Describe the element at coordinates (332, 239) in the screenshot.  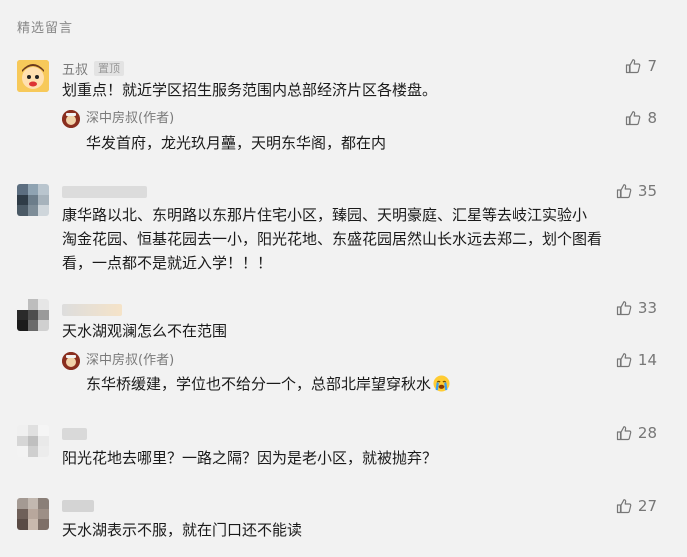
I see `comment-text-line: 淘金花园、恒基花园去一小，阳光花地、东盛花园居然山长水远去郑二，划个图看` at that location.